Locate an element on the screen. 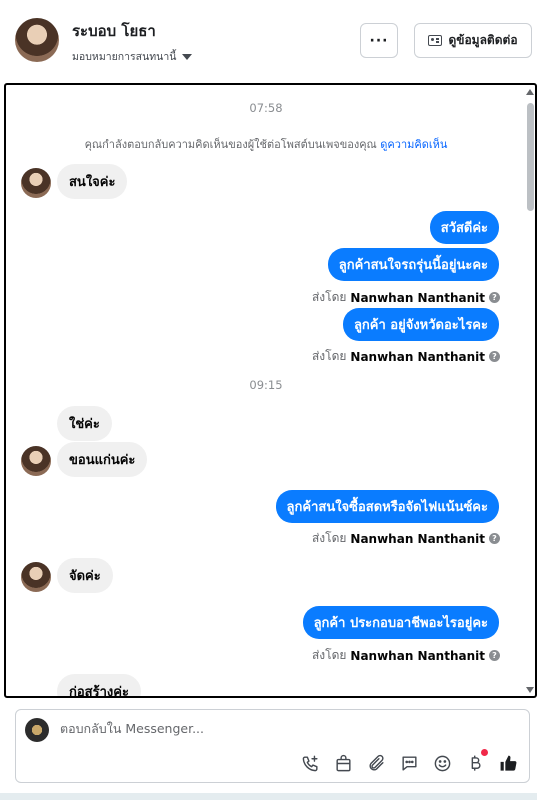 This screenshot has height=800, width=537. outgoing-message: ลูกค้า ประกอบอาชีพอะไรอยู่คะ is located at coordinates (400, 622).